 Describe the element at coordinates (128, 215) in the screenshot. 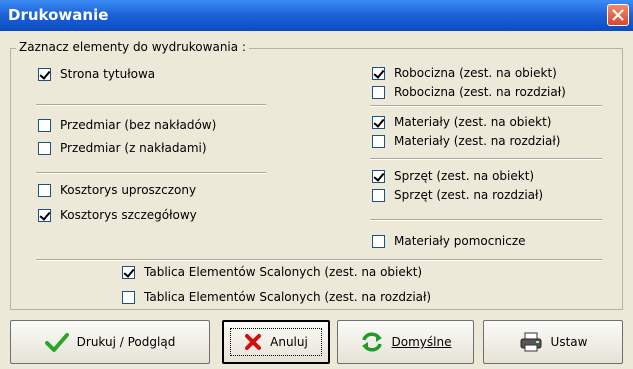

I see `checkbox-label: Kosztorys szczegółowy` at that location.